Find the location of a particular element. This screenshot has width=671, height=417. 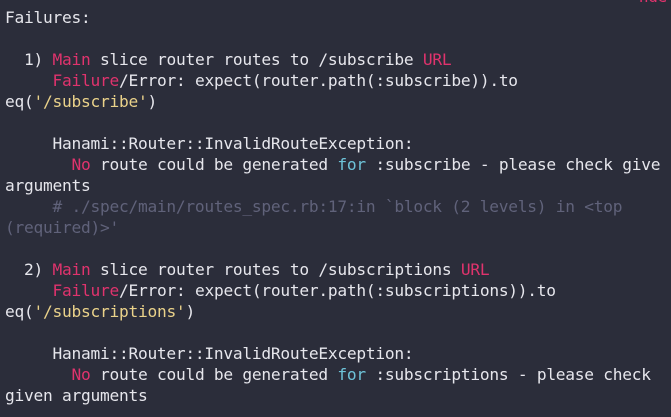

failure-1-exception: Hanami::Router::InvalidRouteException: is located at coordinates (233, 143).